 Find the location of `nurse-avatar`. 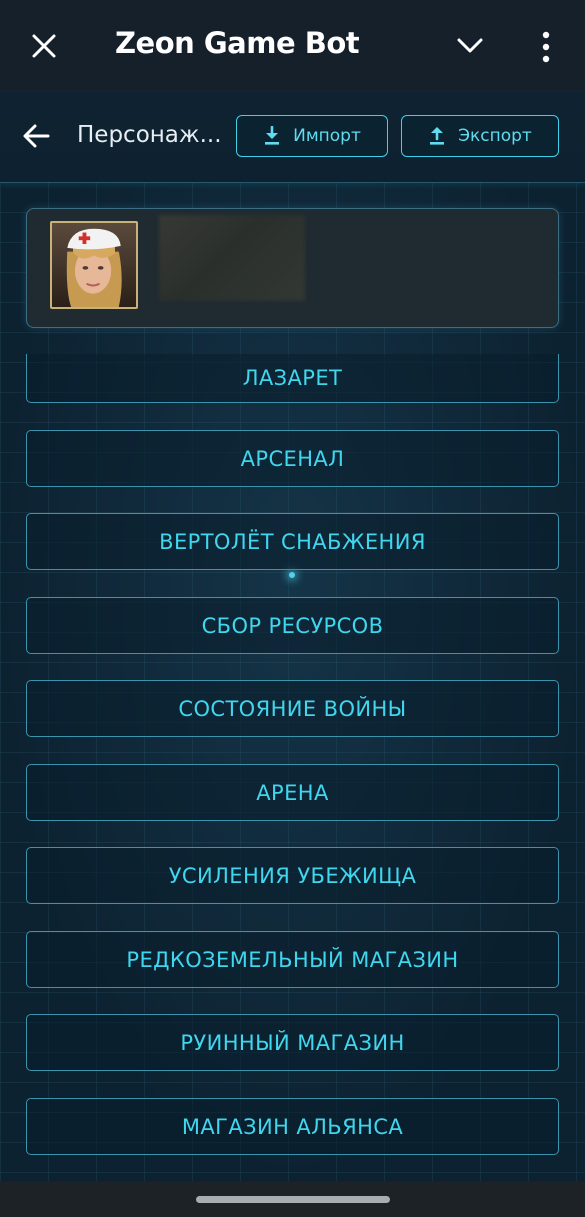

nurse-avatar is located at coordinates (94, 265).